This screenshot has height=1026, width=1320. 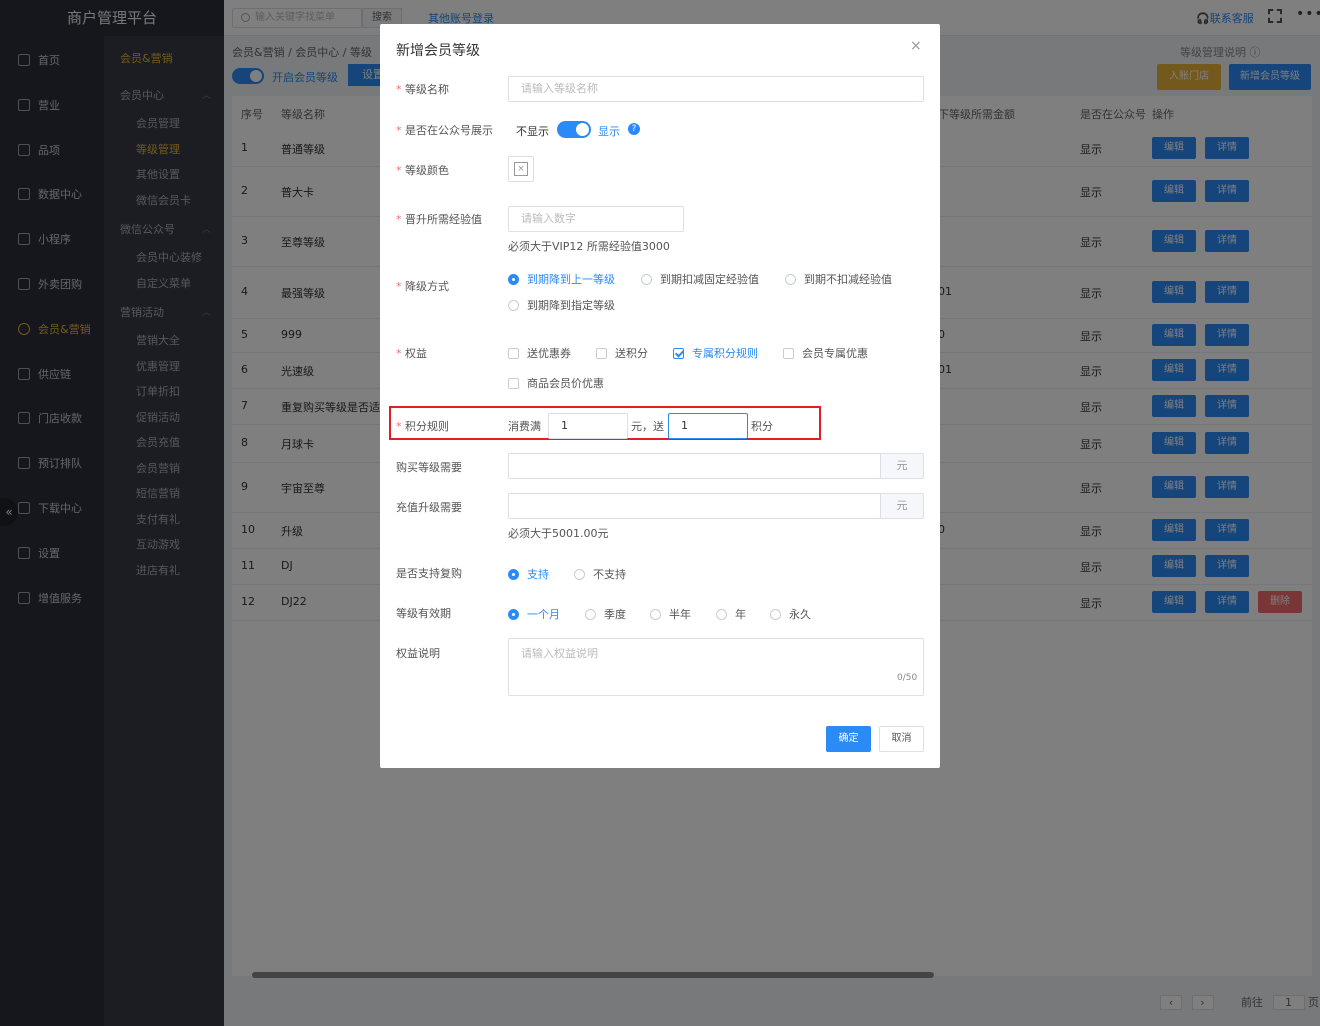 What do you see at coordinates (549, 353) in the screenshot?
I see `checkbox-label: 送优惠券` at bounding box center [549, 353].